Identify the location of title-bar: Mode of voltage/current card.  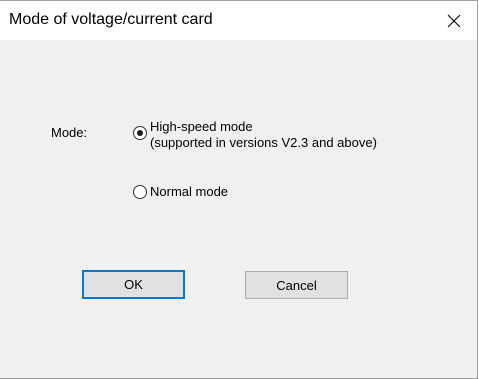
(238, 20).